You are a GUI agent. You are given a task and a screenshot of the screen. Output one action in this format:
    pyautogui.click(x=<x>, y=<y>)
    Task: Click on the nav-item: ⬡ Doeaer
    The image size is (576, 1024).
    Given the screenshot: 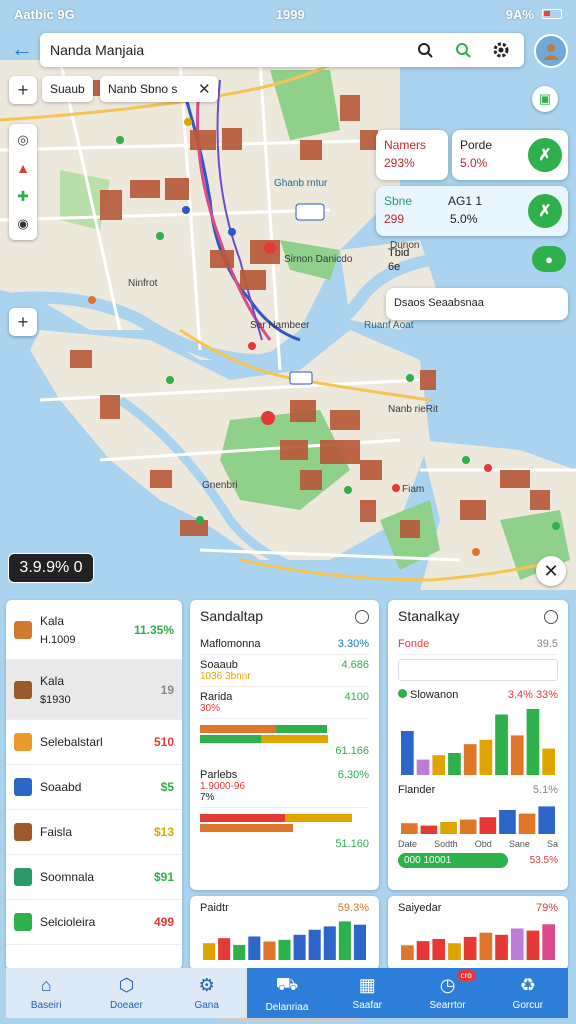 What is the action you would take?
    pyautogui.click(x=126, y=993)
    